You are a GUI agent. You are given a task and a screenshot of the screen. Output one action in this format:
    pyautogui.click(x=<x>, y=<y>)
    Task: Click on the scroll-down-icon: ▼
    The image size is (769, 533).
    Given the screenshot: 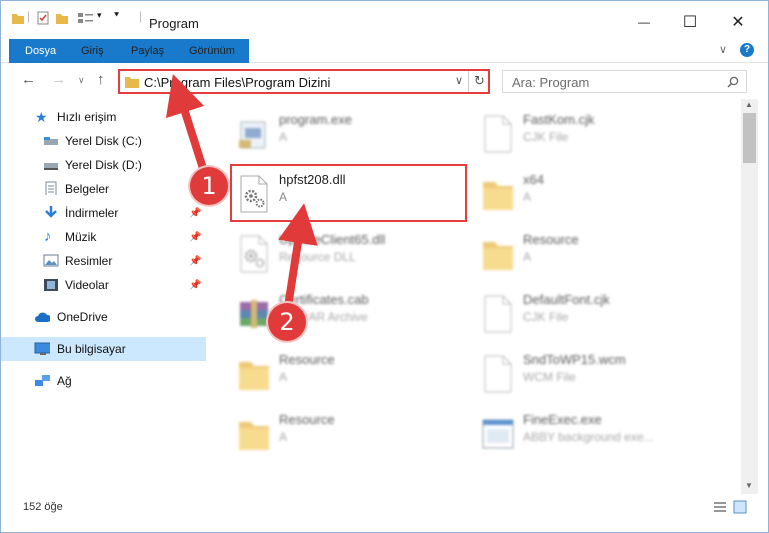 What is the action you would take?
    pyautogui.click(x=749, y=485)
    